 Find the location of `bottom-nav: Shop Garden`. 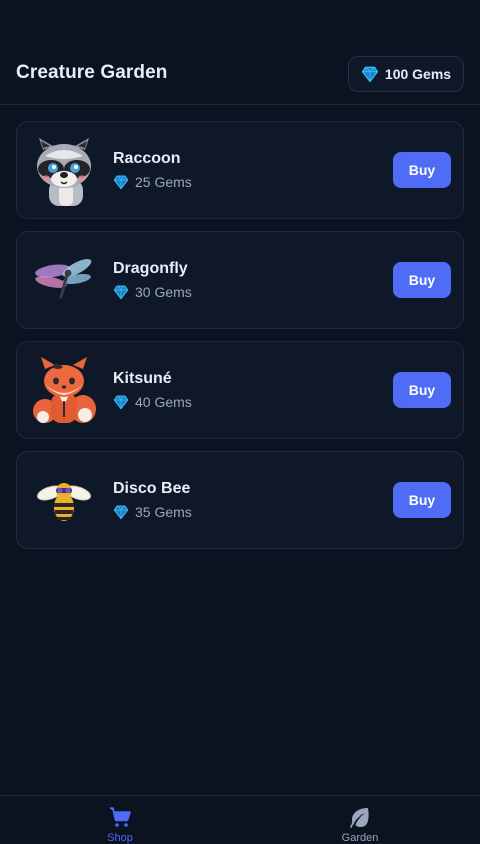

bottom-nav: Shop Garden is located at coordinates (240, 819).